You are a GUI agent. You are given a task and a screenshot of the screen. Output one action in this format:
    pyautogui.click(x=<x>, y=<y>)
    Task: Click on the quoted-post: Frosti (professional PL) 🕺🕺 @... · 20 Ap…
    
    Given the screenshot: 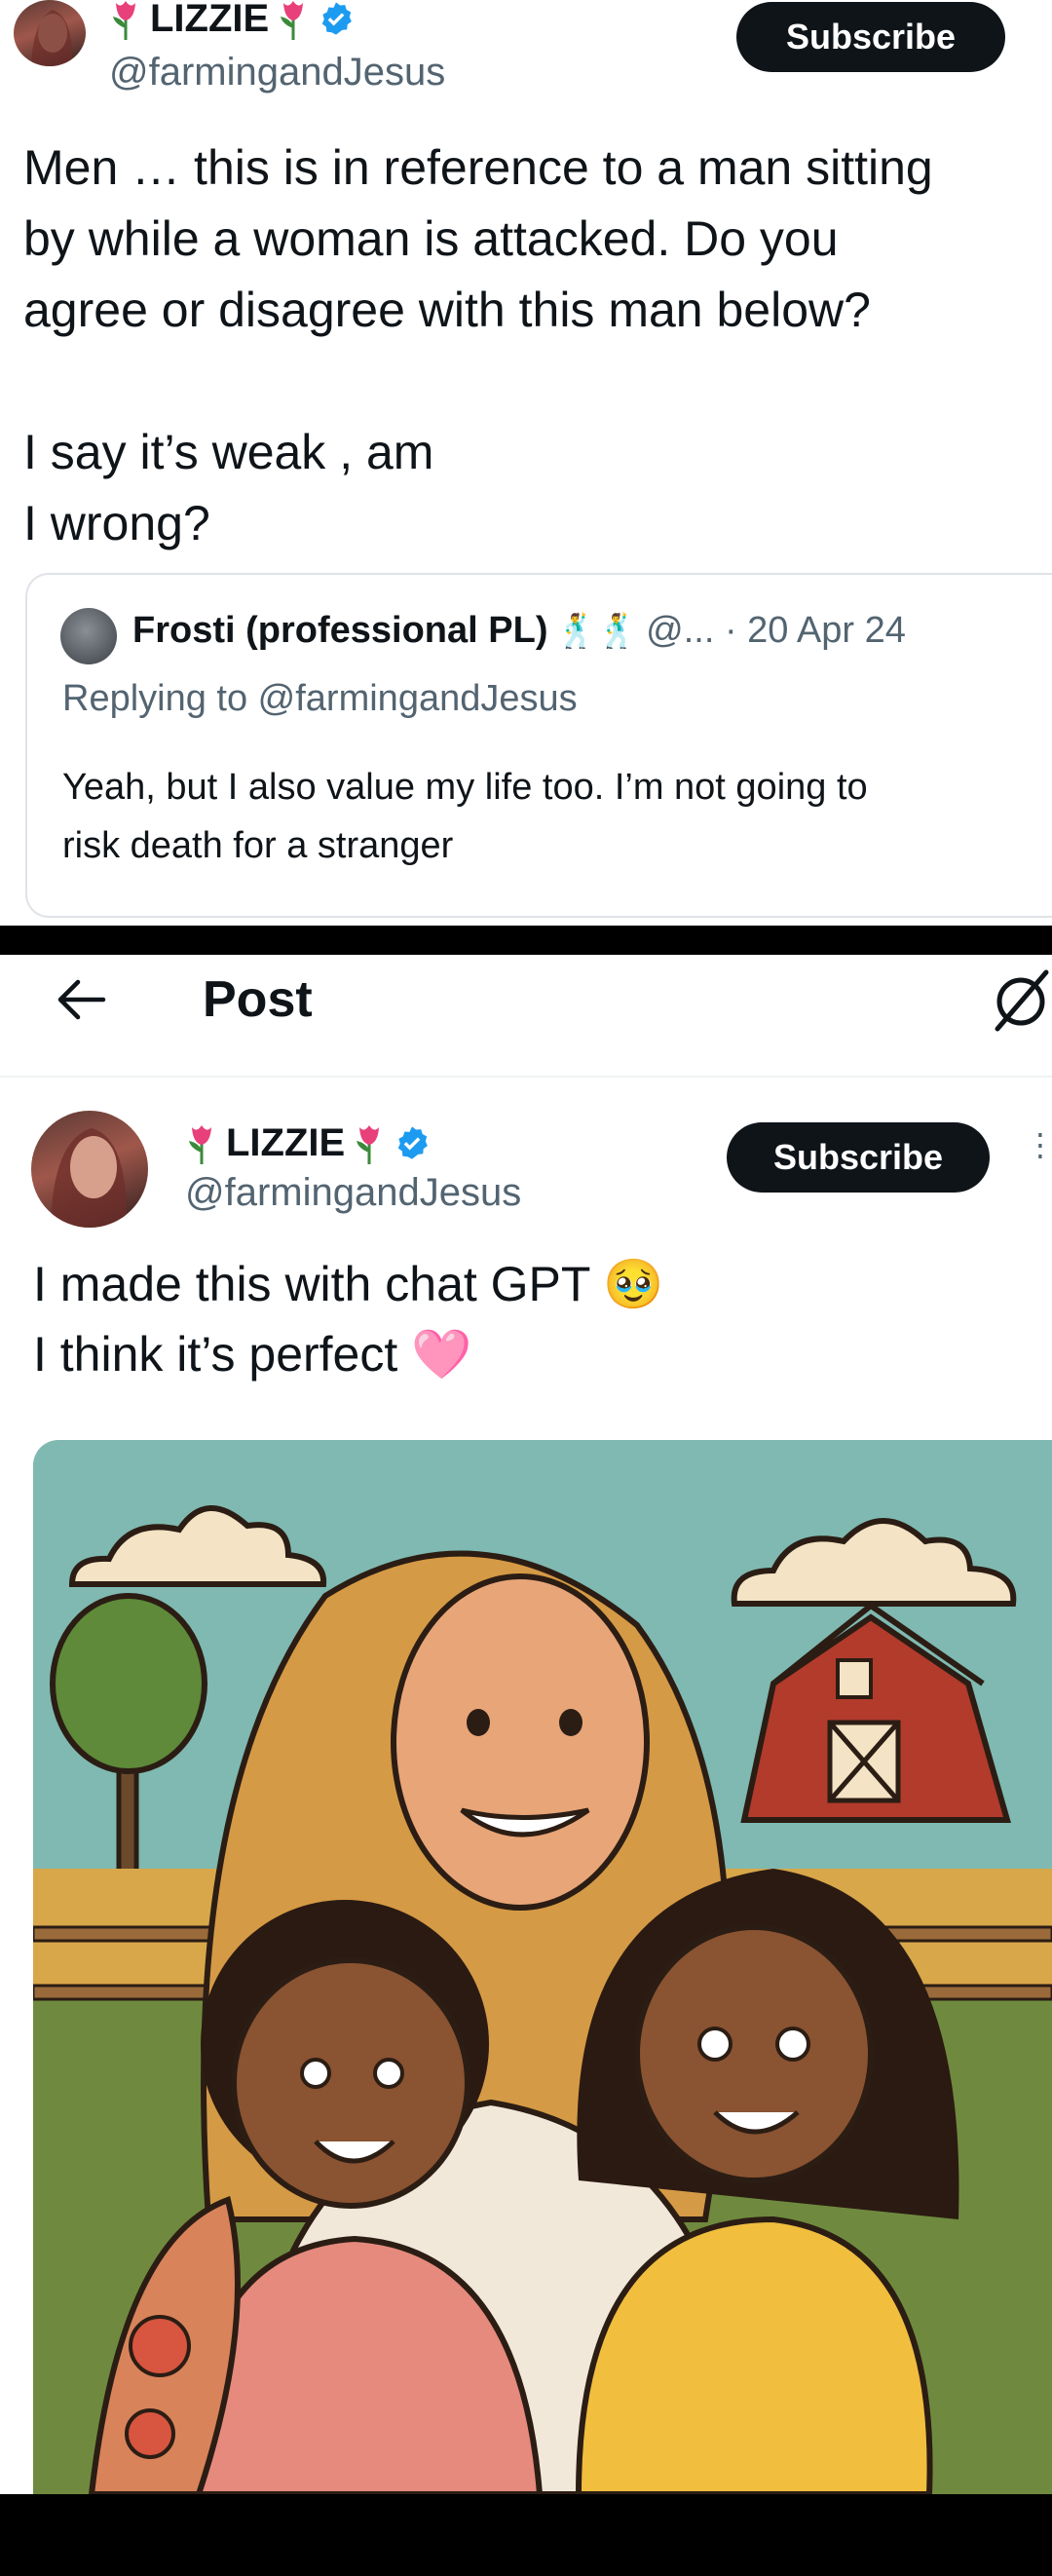 What is the action you would take?
    pyautogui.click(x=538, y=745)
    